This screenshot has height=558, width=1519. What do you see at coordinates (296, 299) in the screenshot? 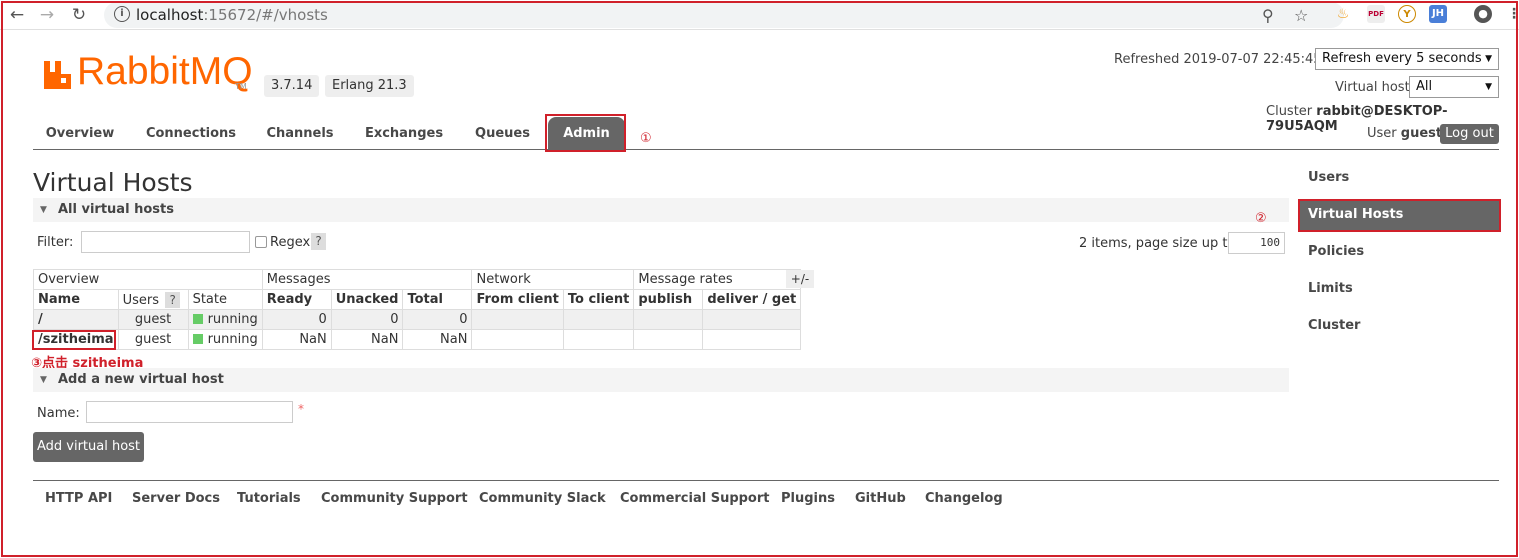
I see `col-ready: Ready` at bounding box center [296, 299].